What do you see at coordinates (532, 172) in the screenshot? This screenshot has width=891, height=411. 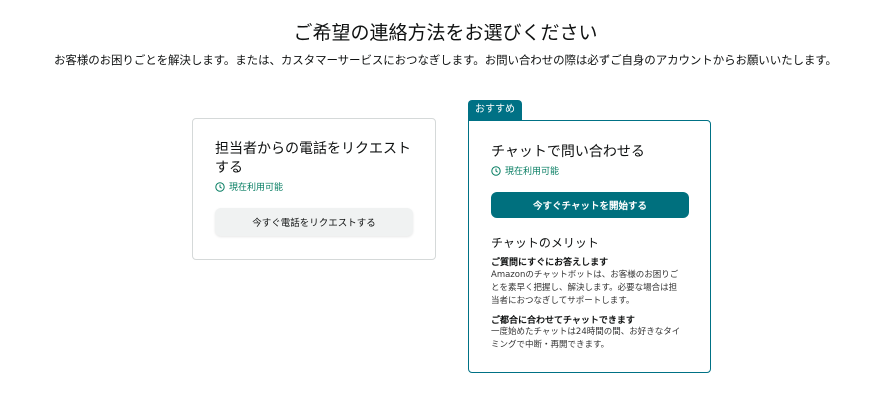 I see `chat-status-text: 現在利用可能` at bounding box center [532, 172].